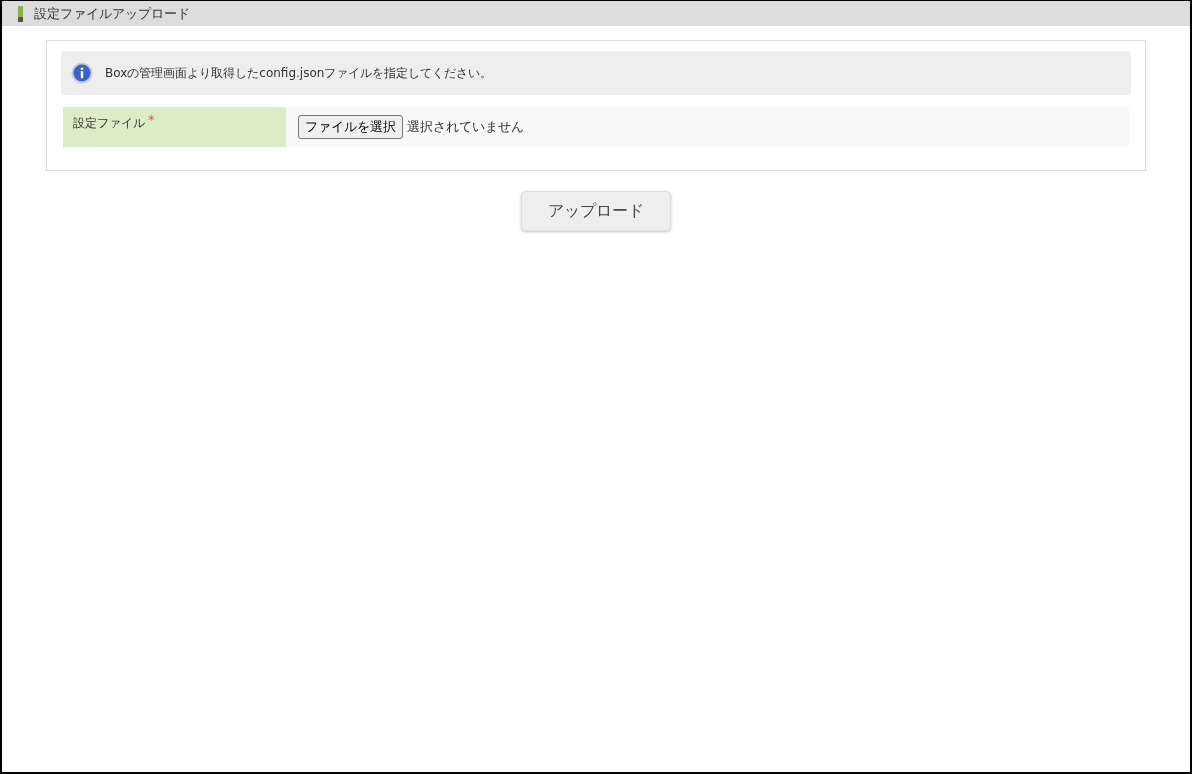  What do you see at coordinates (465, 127) in the screenshot?
I see `file-status: 選択されていません` at bounding box center [465, 127].